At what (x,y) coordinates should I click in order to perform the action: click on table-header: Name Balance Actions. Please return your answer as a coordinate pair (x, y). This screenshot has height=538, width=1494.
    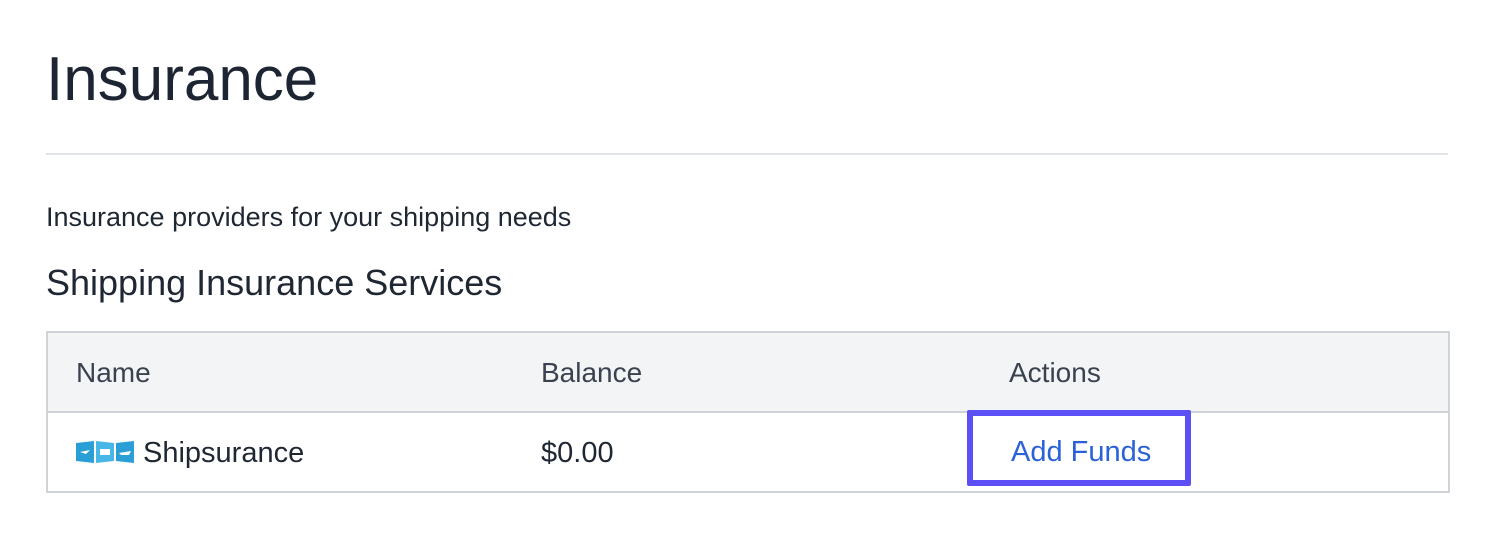
    Looking at the image, I should click on (748, 373).